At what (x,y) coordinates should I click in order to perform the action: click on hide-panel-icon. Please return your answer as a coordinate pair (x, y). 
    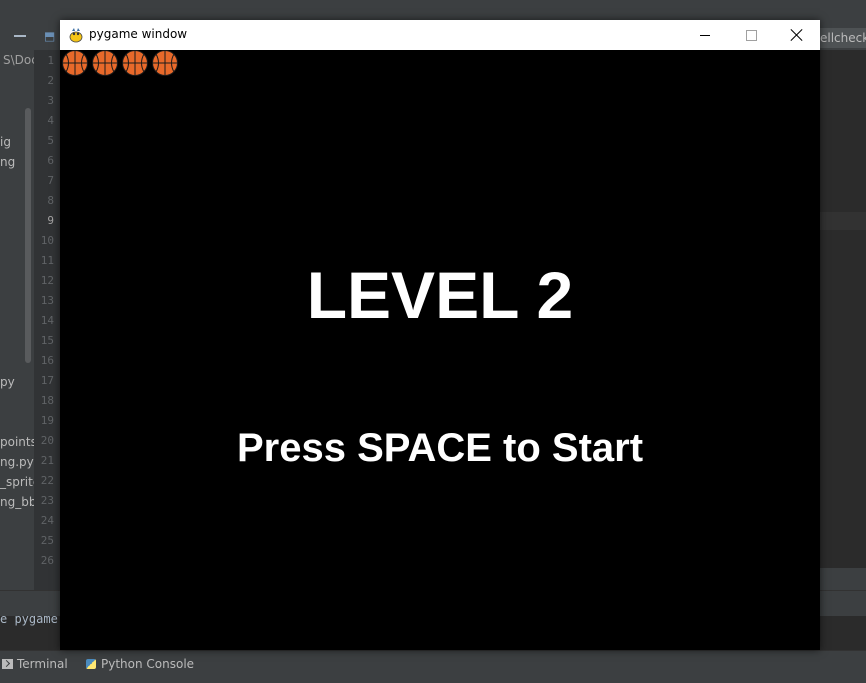
    Looking at the image, I should click on (20, 36).